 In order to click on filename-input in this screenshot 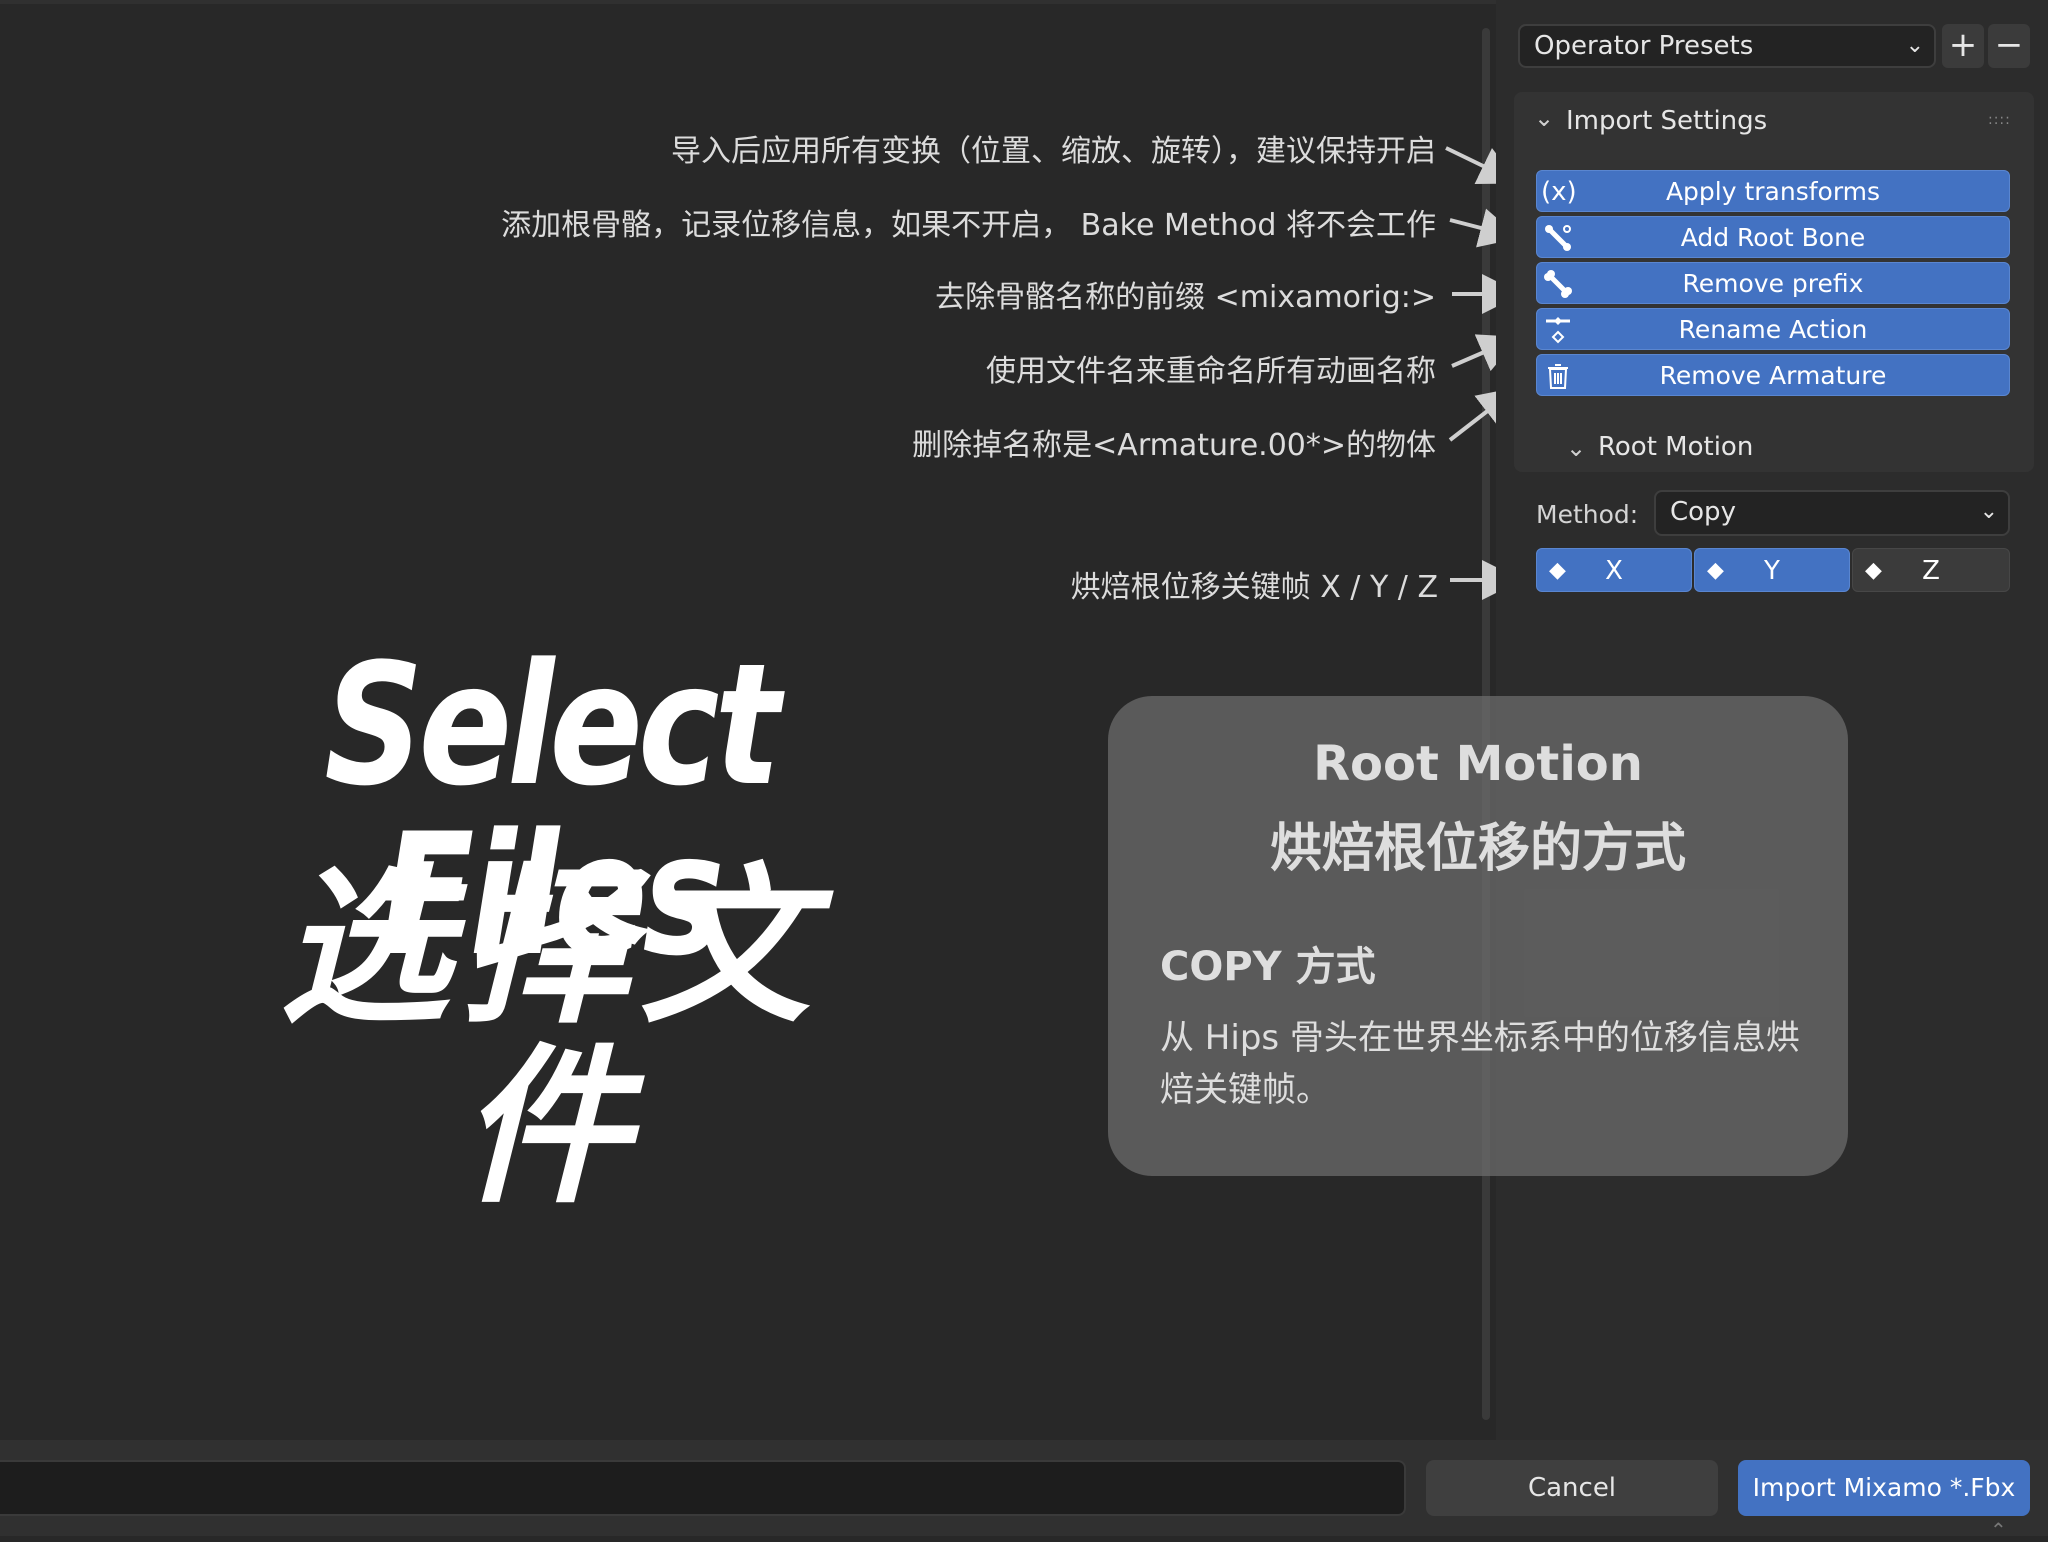, I will do `click(703, 1488)`.